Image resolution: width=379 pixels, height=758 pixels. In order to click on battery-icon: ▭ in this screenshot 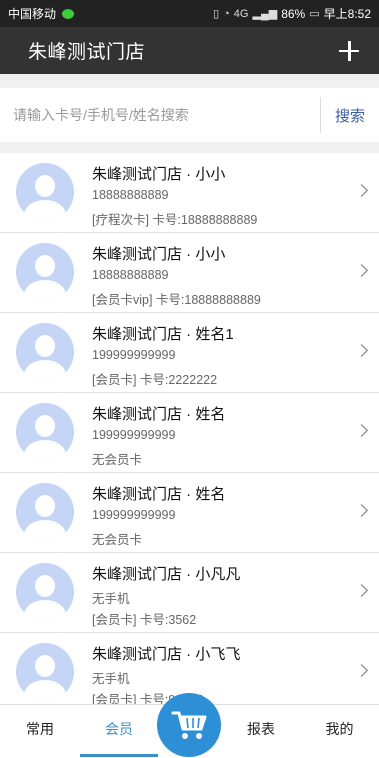, I will do `click(314, 14)`.